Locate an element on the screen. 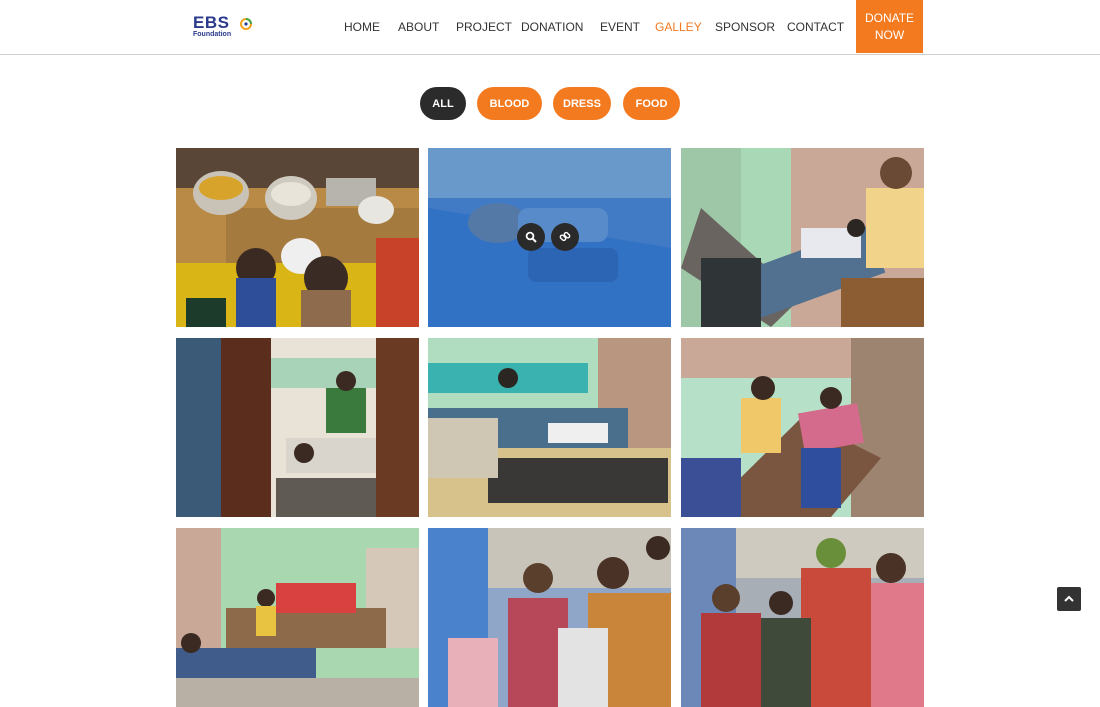 This screenshot has width=1100, height=707. back-to-top-button is located at coordinates (1069, 599).